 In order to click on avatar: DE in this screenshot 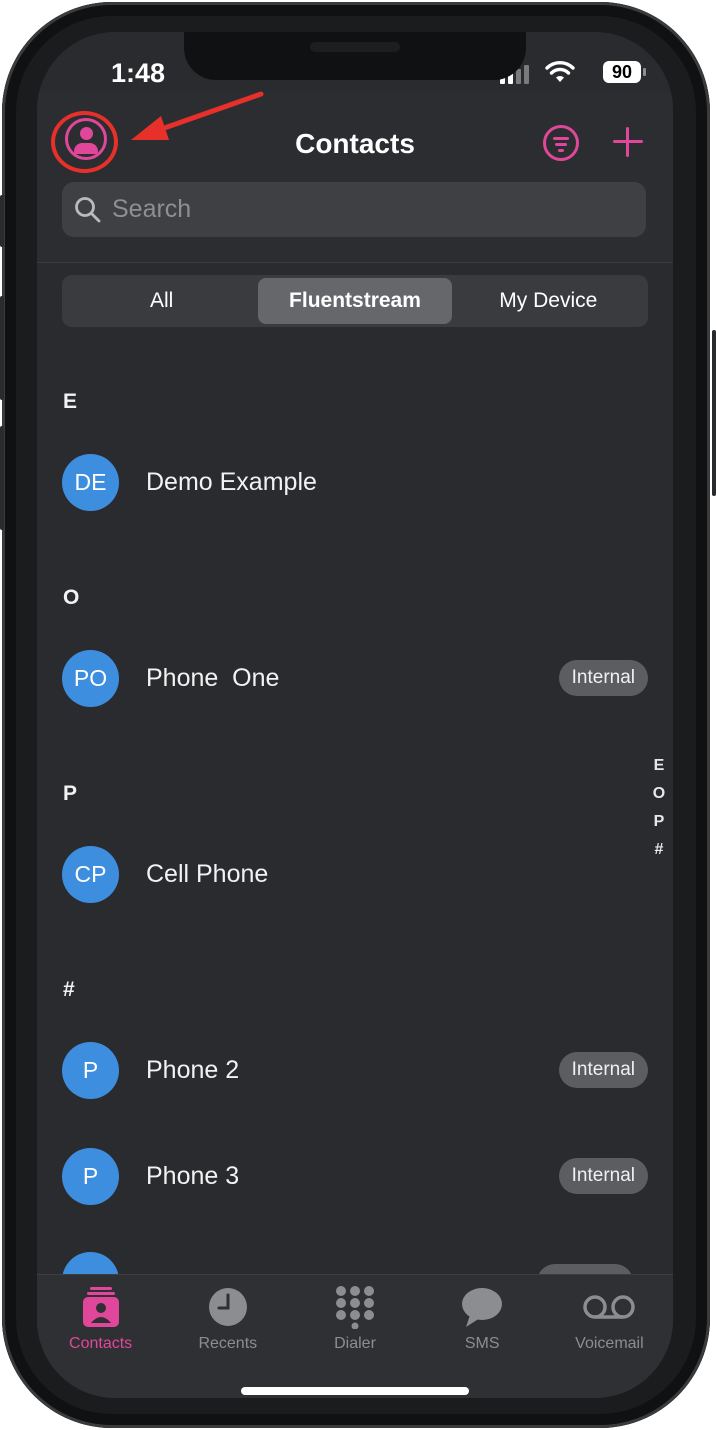, I will do `click(90, 482)`.